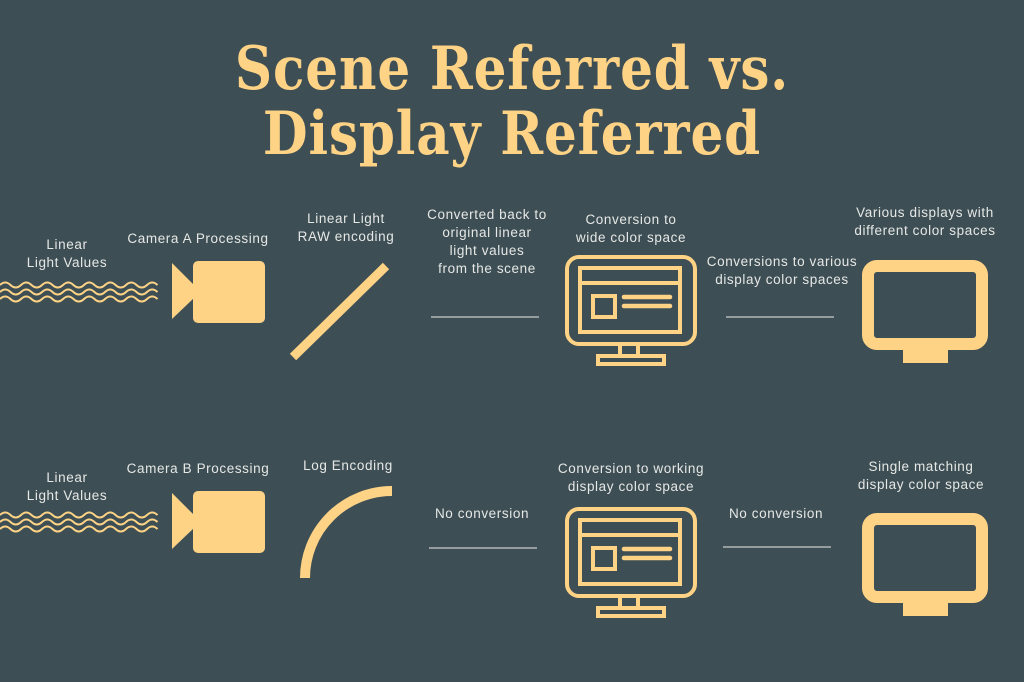  I want to click on label-line: light values, so click(487, 250).